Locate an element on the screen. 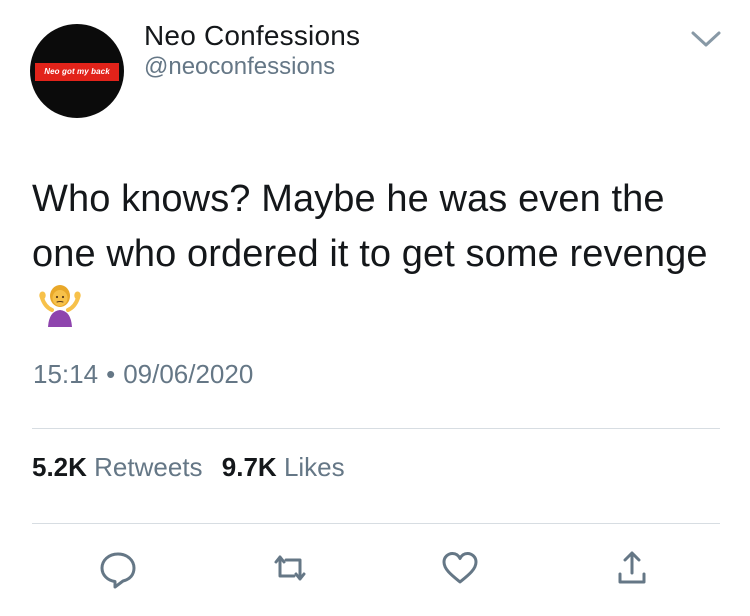  retweet-icon is located at coordinates (290, 568).